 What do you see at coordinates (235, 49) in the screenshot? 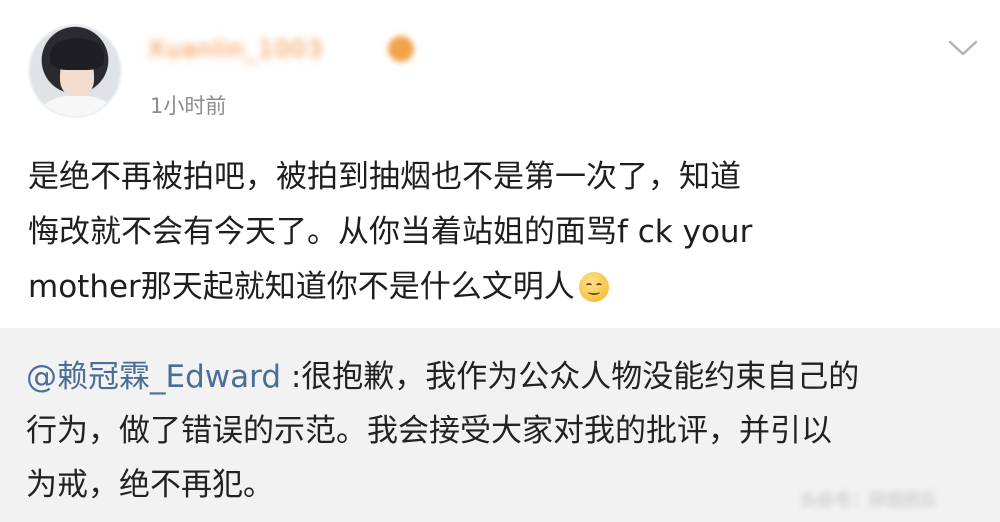
I see `username: Xuanlin_1003` at bounding box center [235, 49].